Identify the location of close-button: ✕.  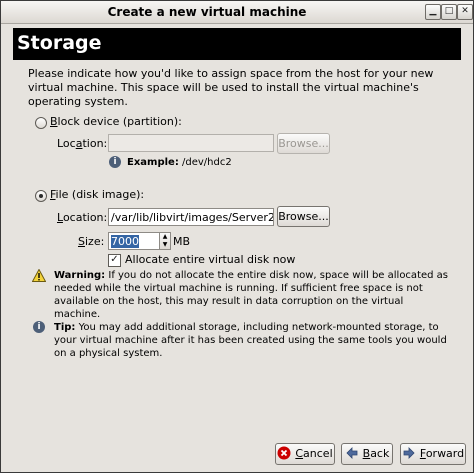
(465, 12).